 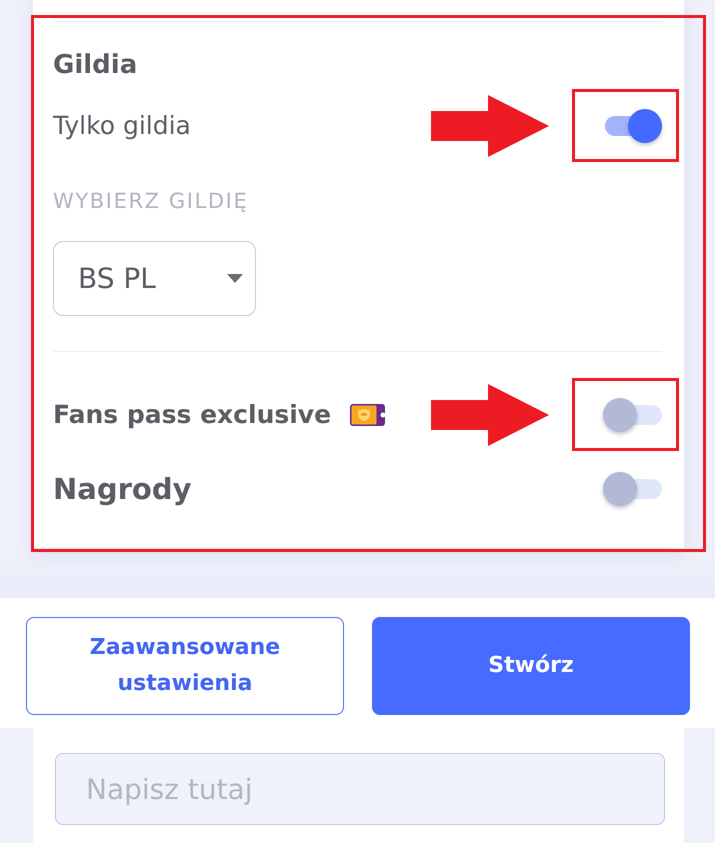 I want to click on toggle-label: Tylko gildia, so click(x=122, y=126).